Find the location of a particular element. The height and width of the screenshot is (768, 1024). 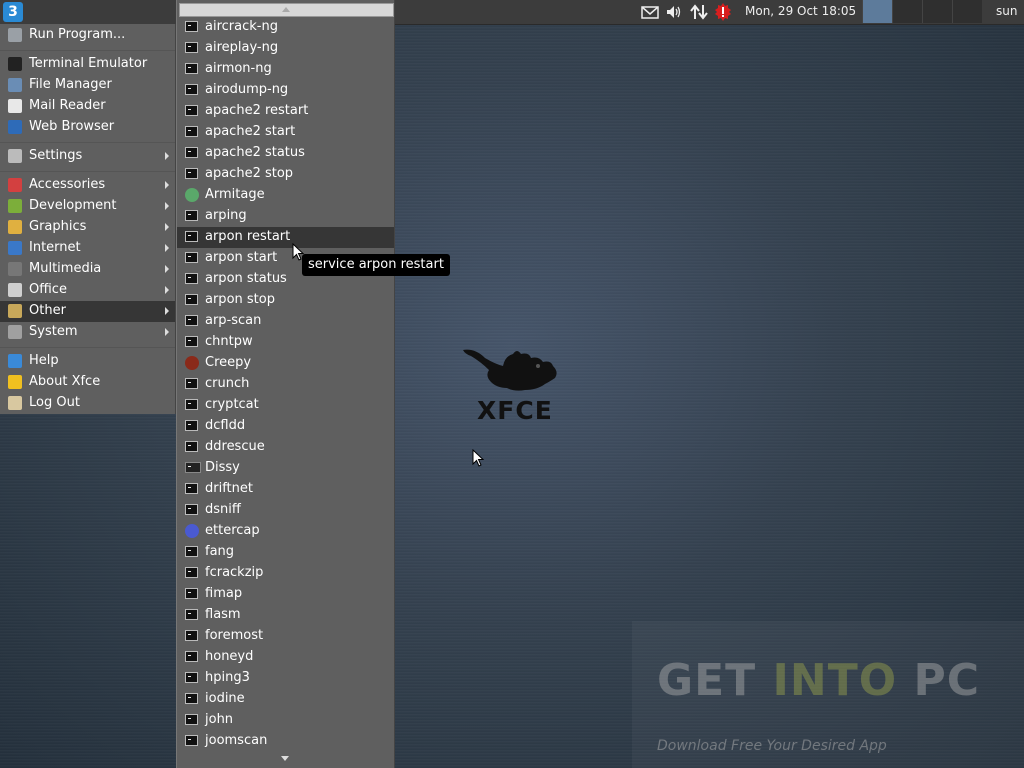

scroll-down-arrow-icon is located at coordinates (285, 758).